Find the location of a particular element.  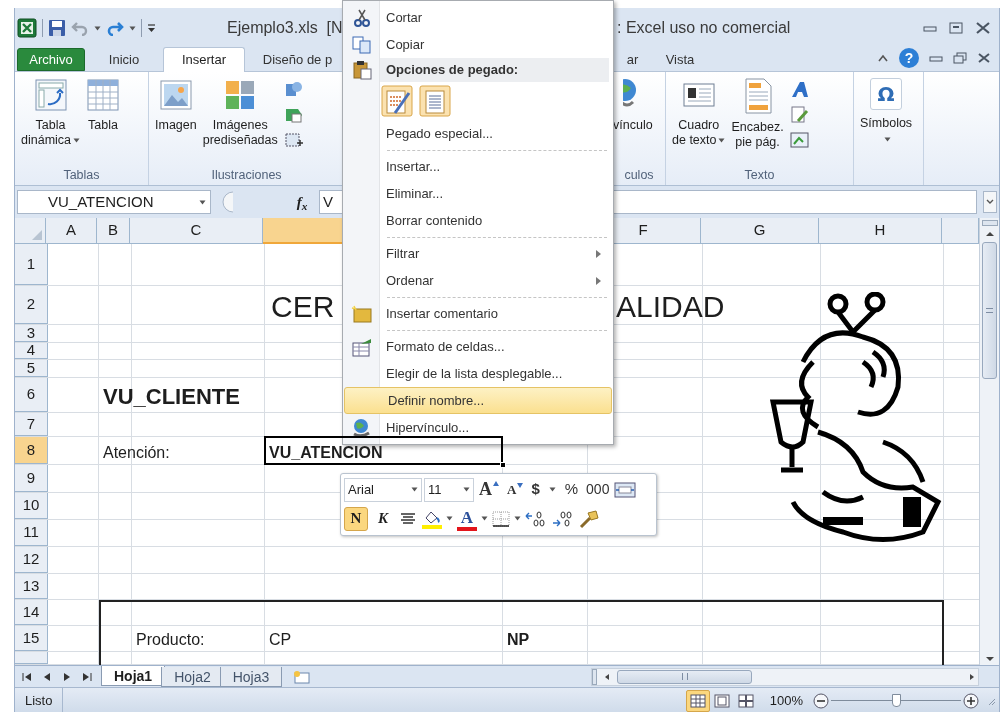

row-header: 13 is located at coordinates (31, 586).